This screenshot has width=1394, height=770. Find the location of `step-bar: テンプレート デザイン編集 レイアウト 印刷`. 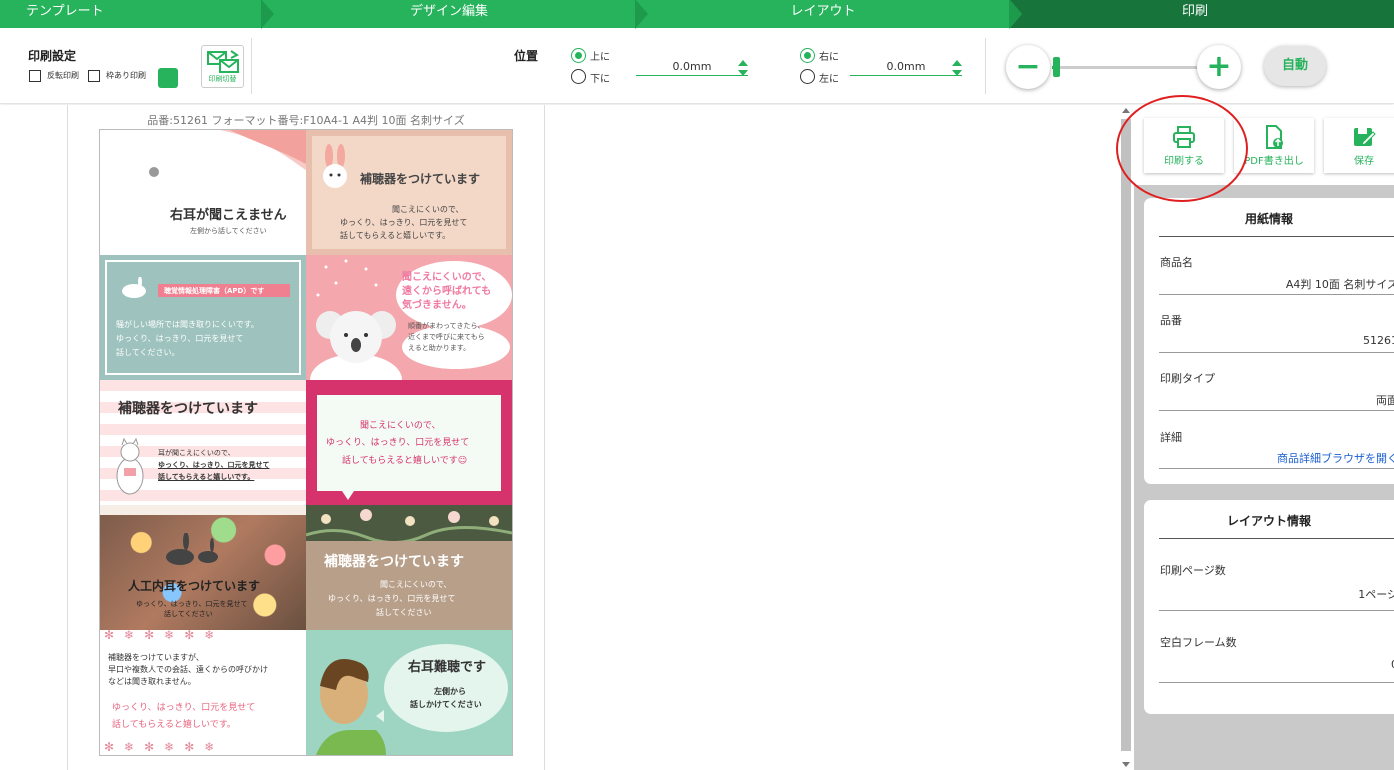

step-bar: テンプレート デザイン編集 レイアウト 印刷 is located at coordinates (697, 14).